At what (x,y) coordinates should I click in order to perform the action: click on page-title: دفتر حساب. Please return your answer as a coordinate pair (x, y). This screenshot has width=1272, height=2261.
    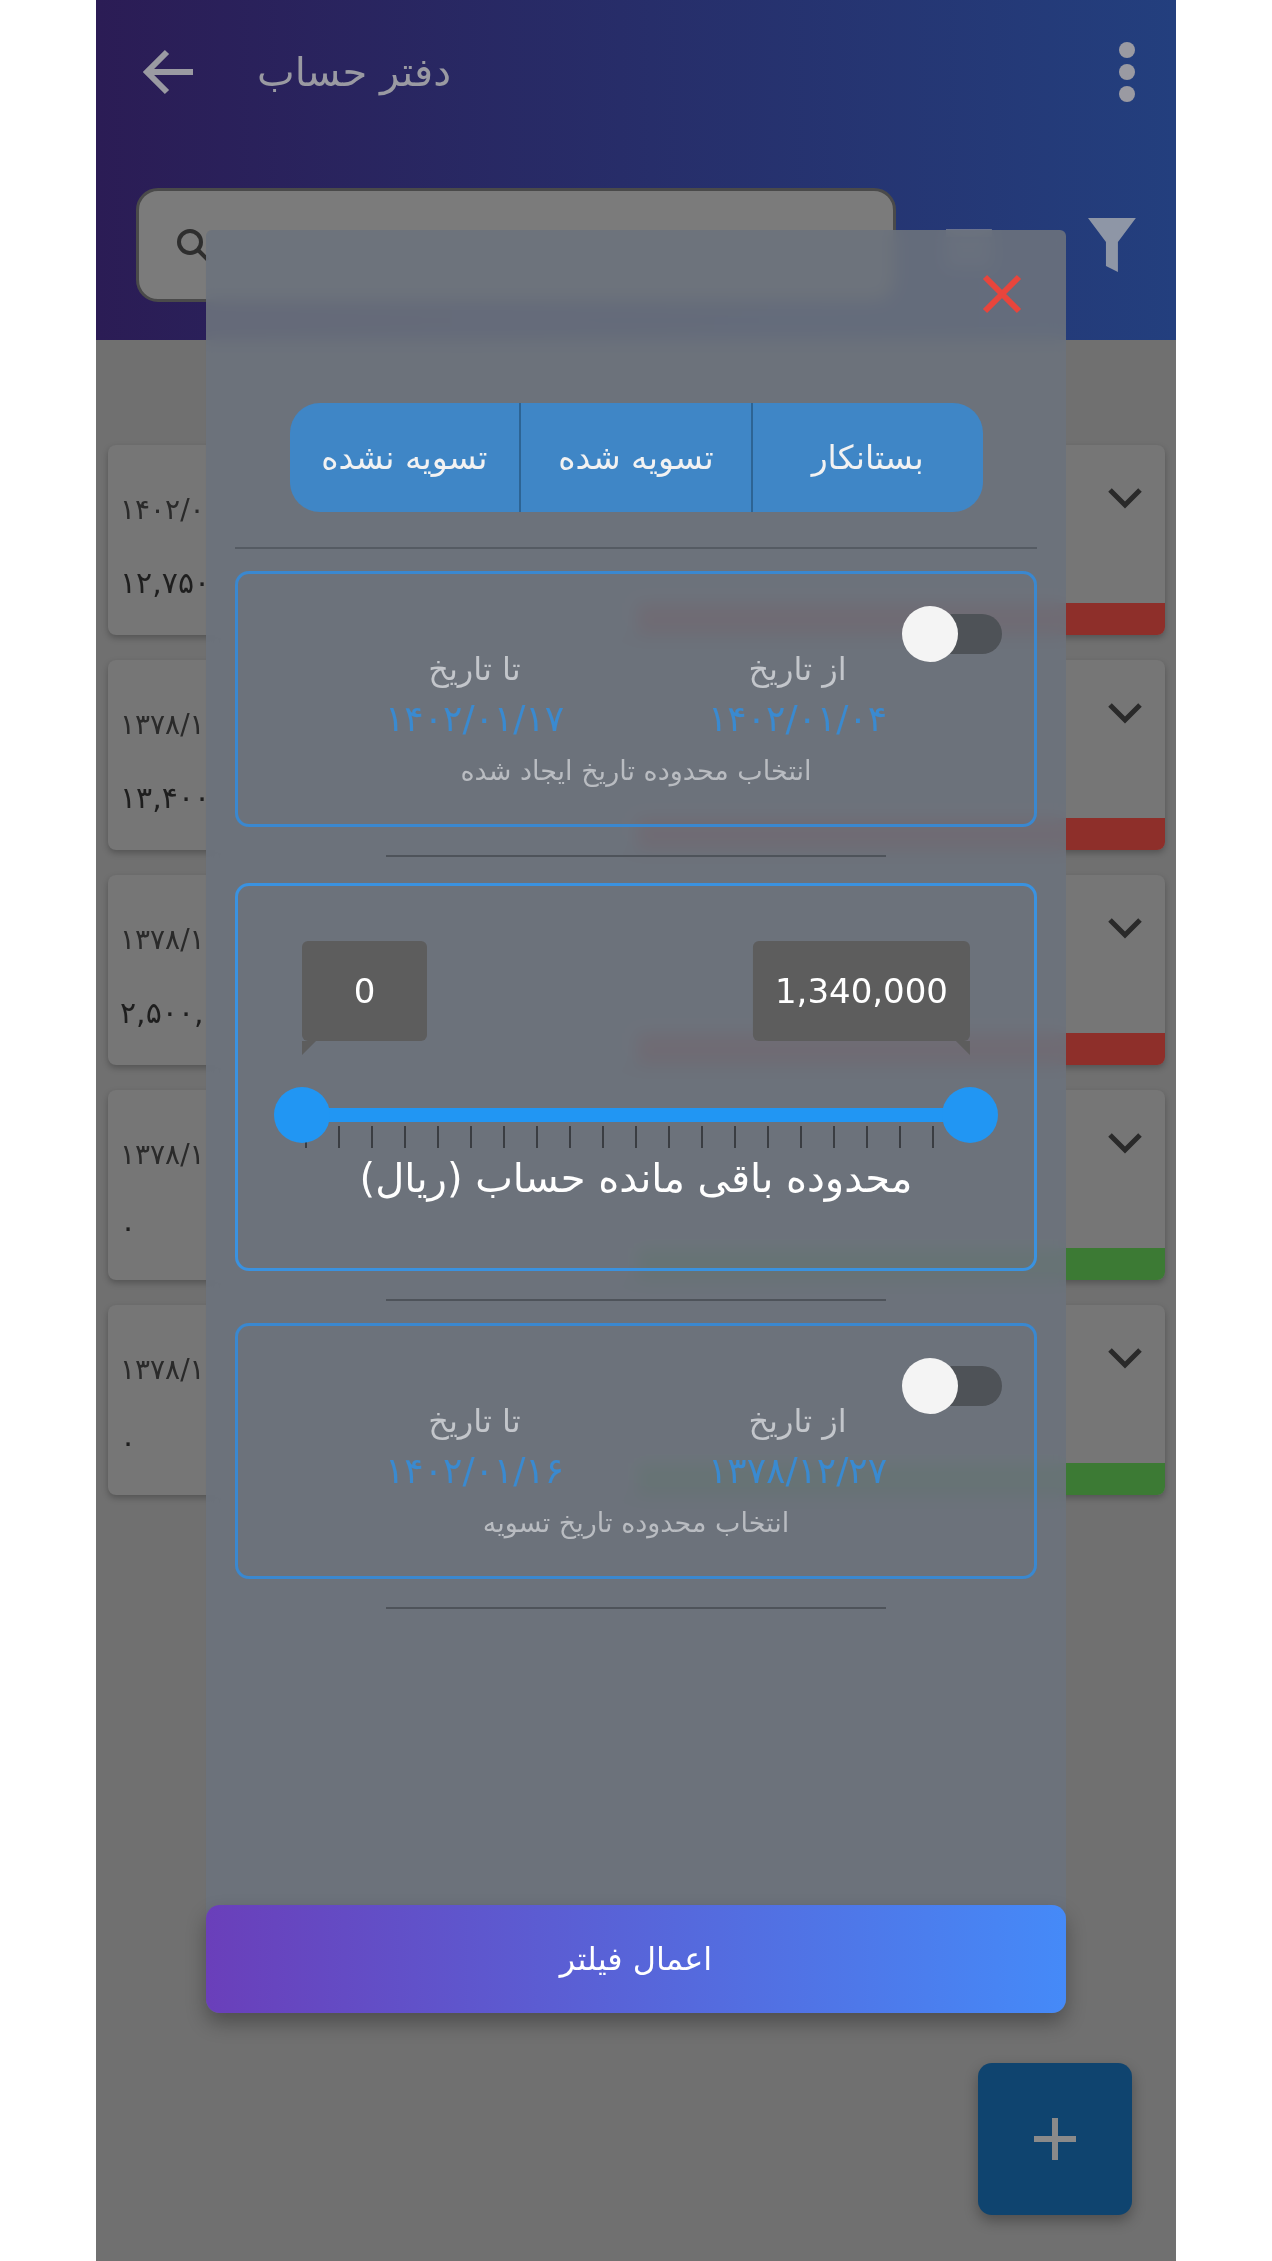
    Looking at the image, I should click on (355, 72).